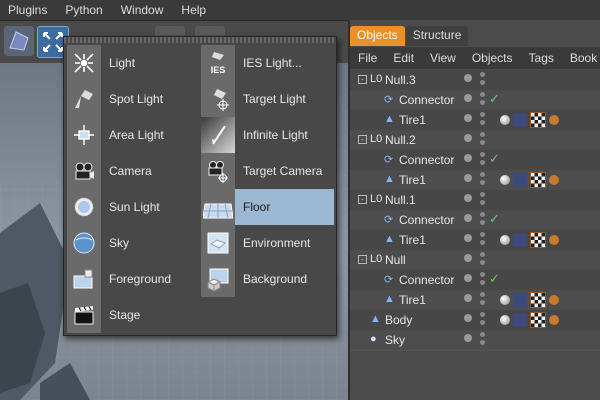 The height and width of the screenshot is (400, 600). Describe the element at coordinates (475, 80) in the screenshot. I see `tree-row-null: - L0 Null.3` at that location.